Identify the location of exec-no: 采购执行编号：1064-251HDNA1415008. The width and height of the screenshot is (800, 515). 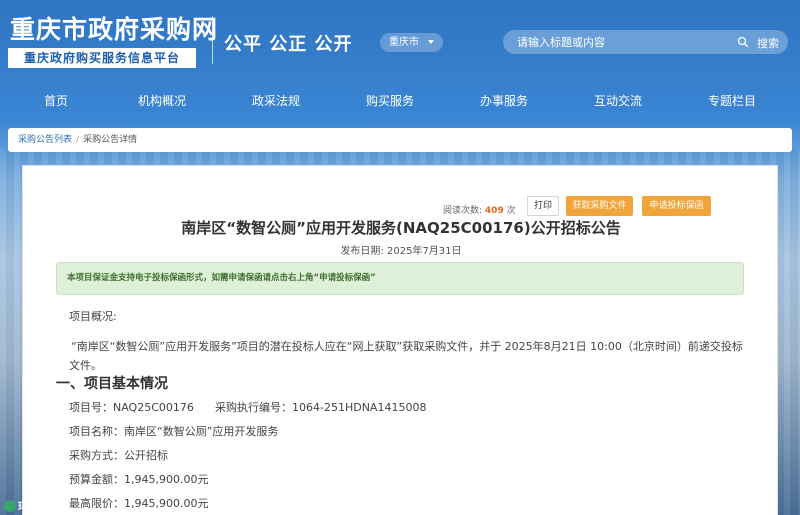
(321, 407).